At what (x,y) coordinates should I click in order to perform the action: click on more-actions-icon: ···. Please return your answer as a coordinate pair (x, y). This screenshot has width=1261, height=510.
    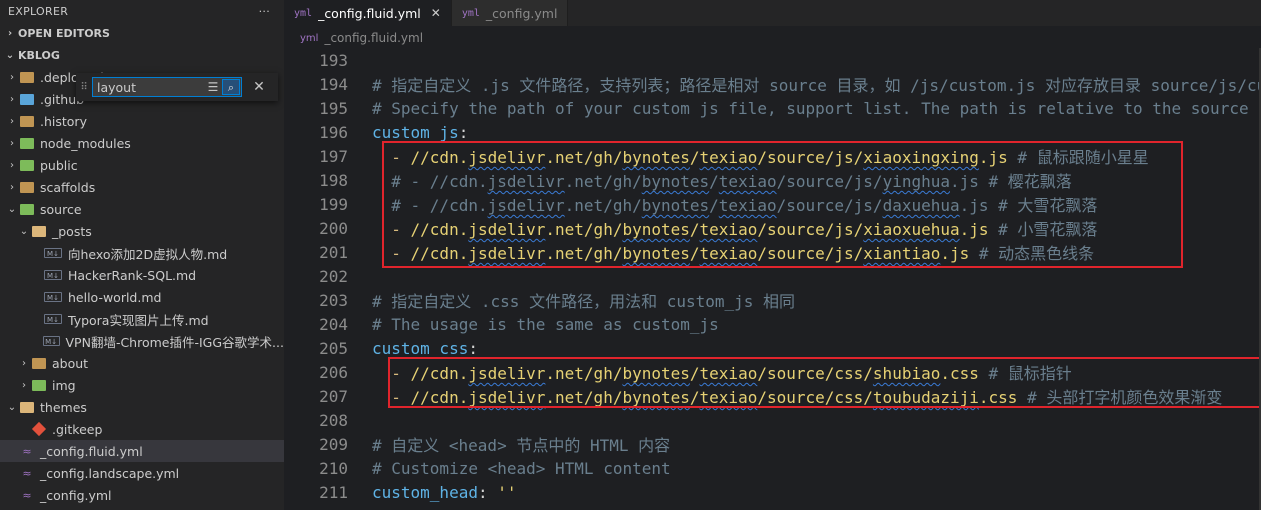
    Looking at the image, I should click on (264, 11).